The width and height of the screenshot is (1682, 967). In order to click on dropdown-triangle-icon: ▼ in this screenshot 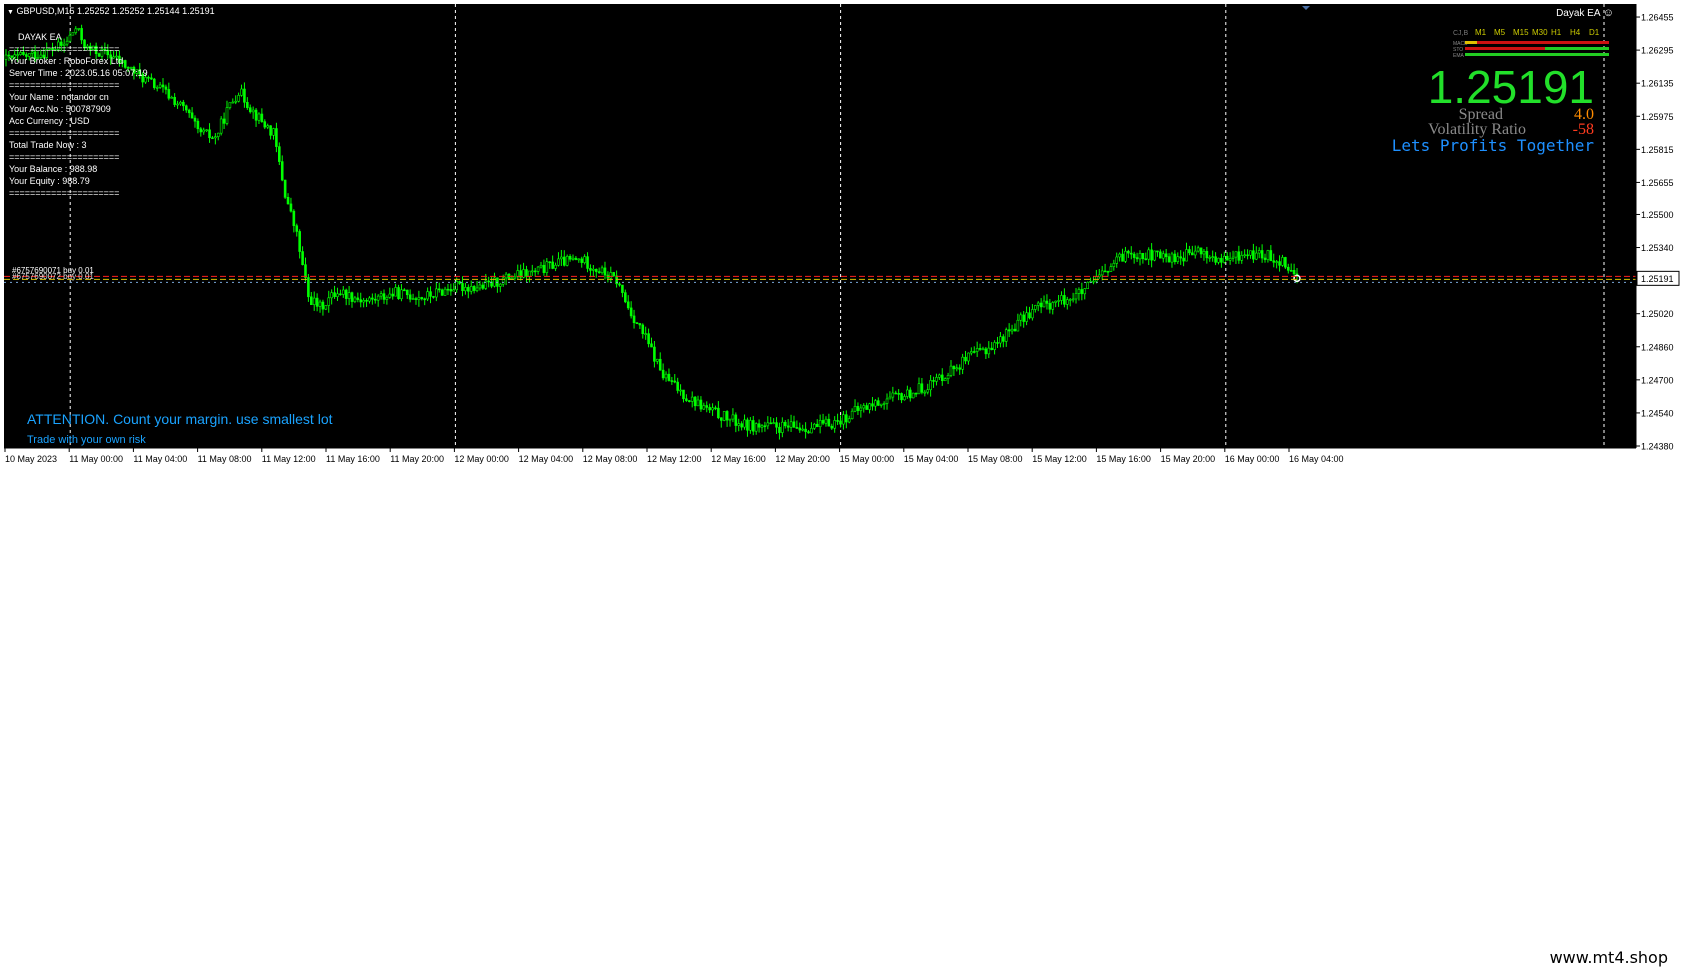, I will do `click(10, 12)`.